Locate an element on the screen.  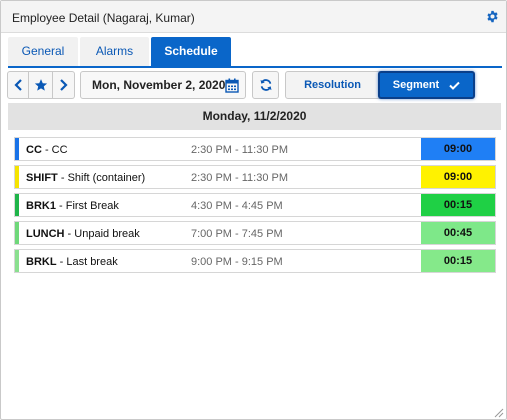
day-header: Monday, 11/2/2020 is located at coordinates (254, 116).